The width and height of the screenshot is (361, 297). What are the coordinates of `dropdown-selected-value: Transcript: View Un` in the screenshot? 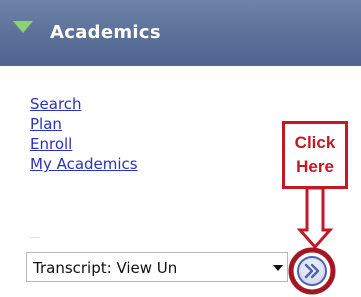 It's located at (105, 268).